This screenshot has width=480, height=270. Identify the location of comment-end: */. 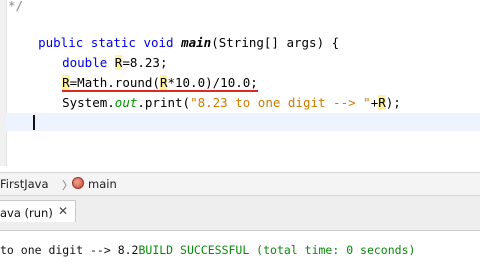
(16, 6).